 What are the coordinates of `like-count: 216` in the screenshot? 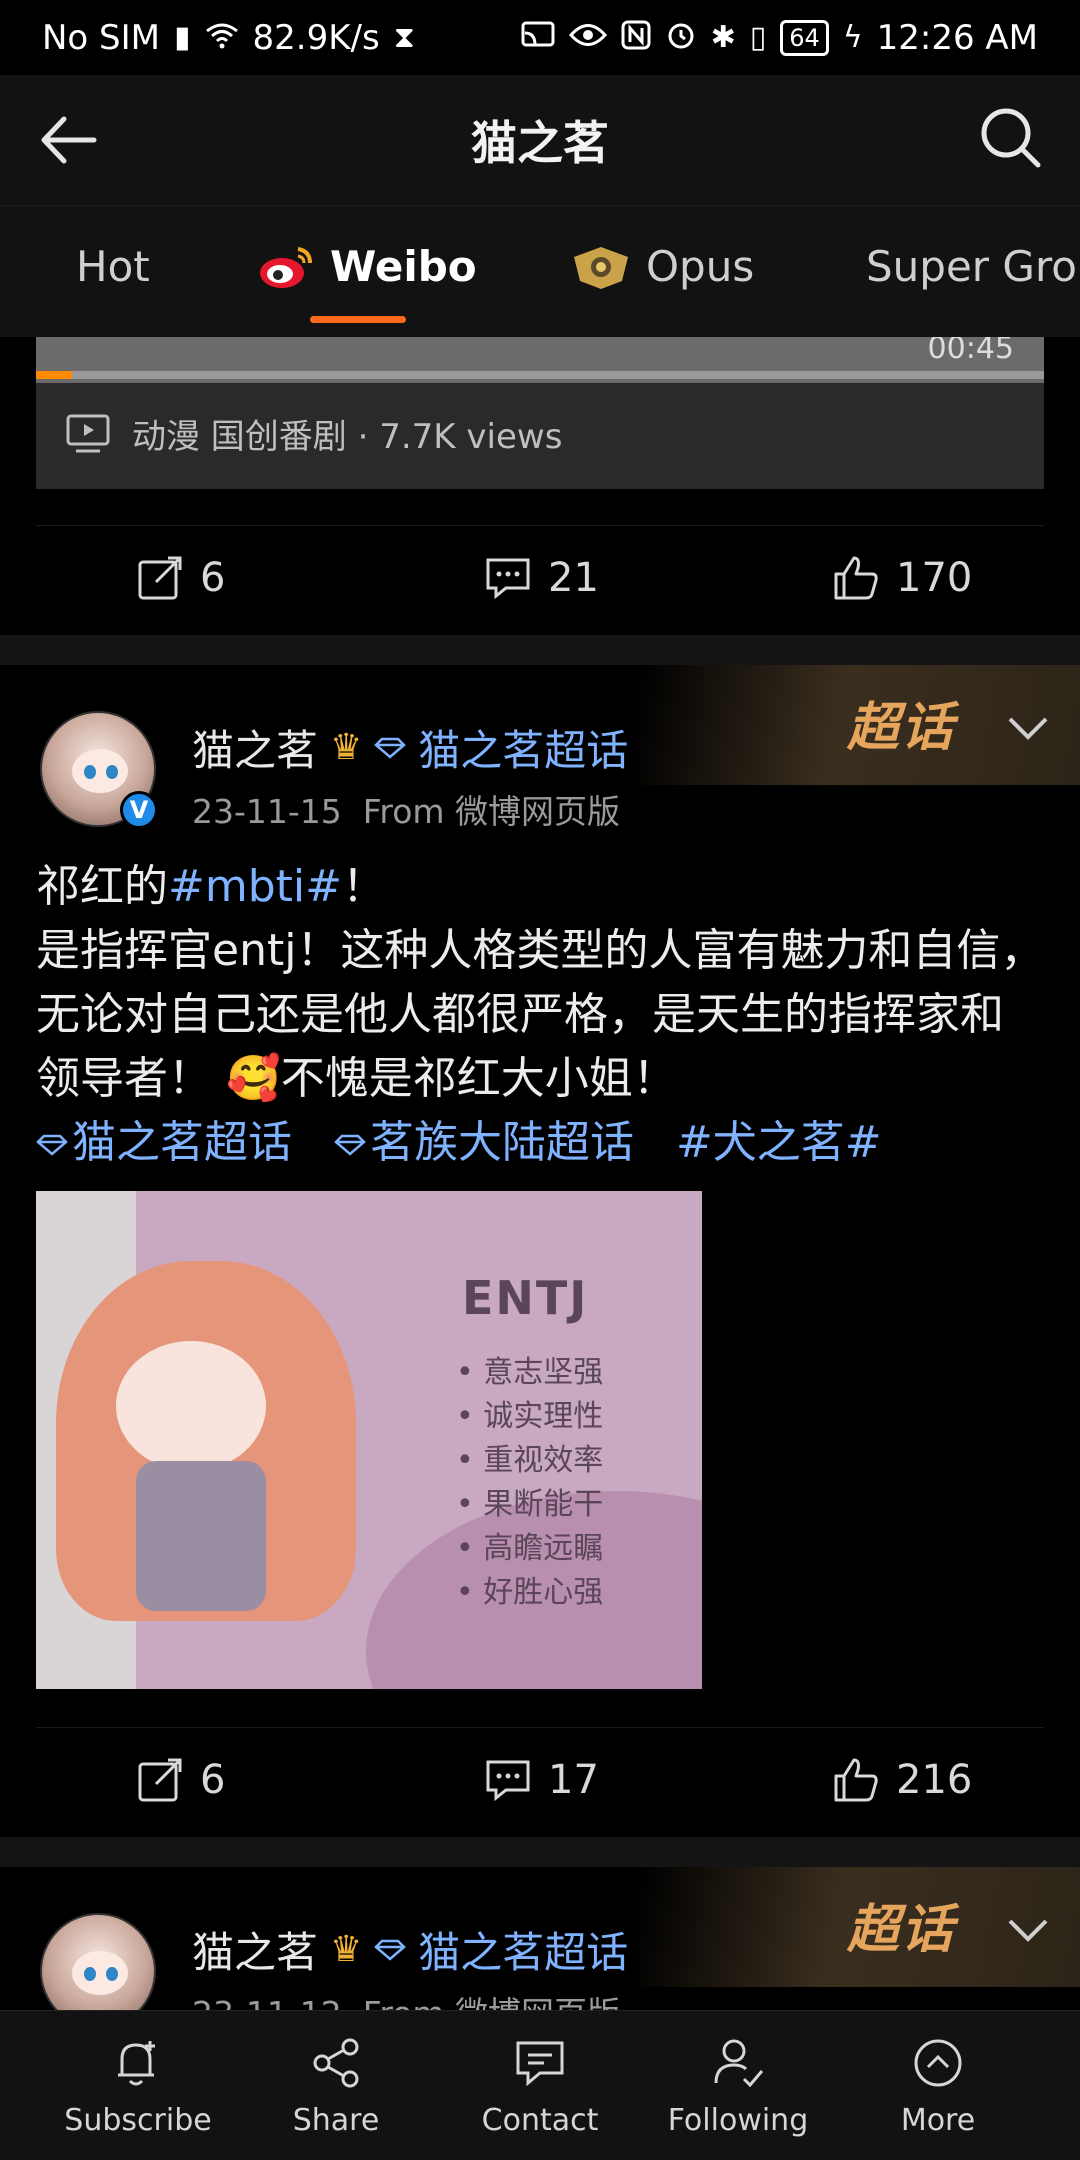 It's located at (934, 1780).